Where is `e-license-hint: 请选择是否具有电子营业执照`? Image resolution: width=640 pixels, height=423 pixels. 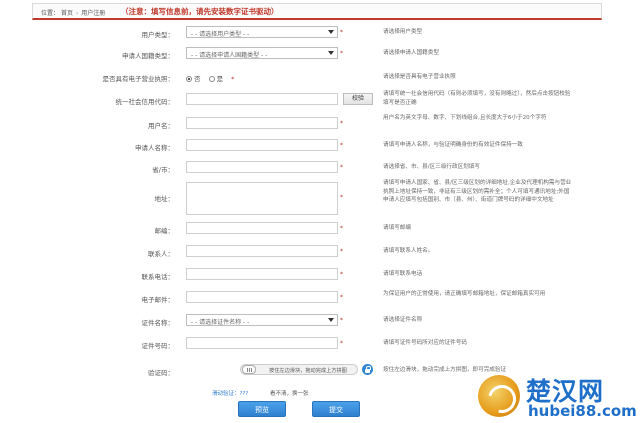
e-license-hint: 请选择是否具有电子营业执照 is located at coordinates (419, 77).